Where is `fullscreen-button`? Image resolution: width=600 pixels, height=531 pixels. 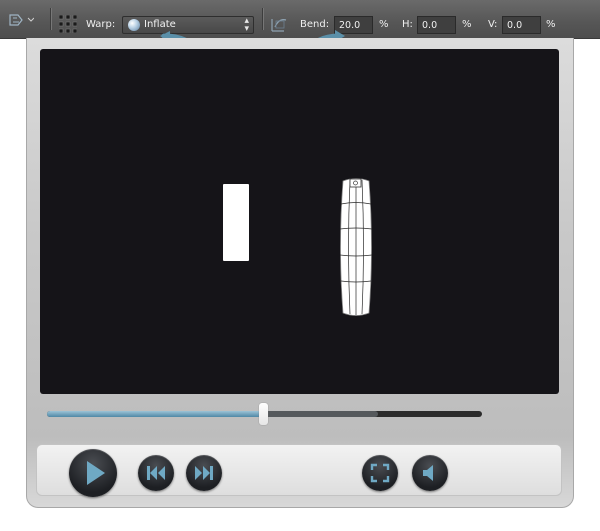 fullscreen-button is located at coordinates (380, 473).